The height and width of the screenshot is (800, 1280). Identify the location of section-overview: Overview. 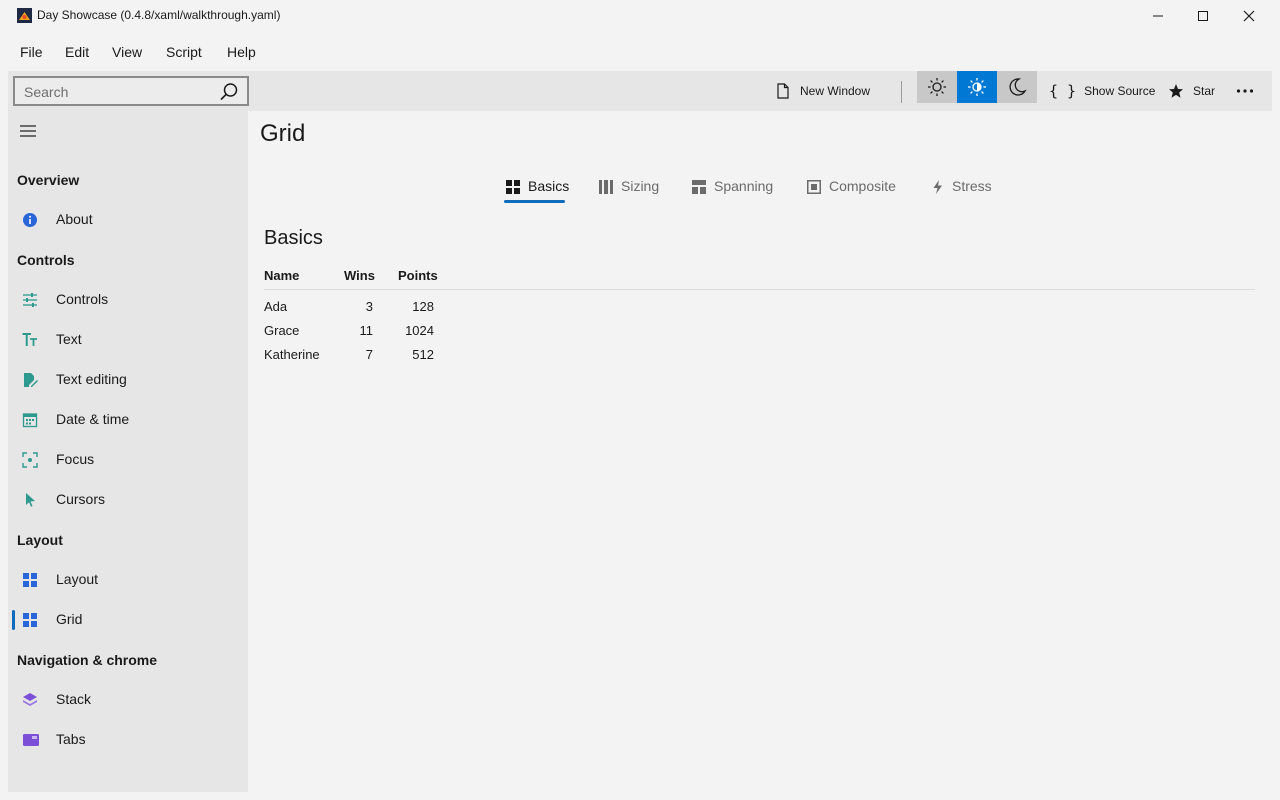
(48, 180).